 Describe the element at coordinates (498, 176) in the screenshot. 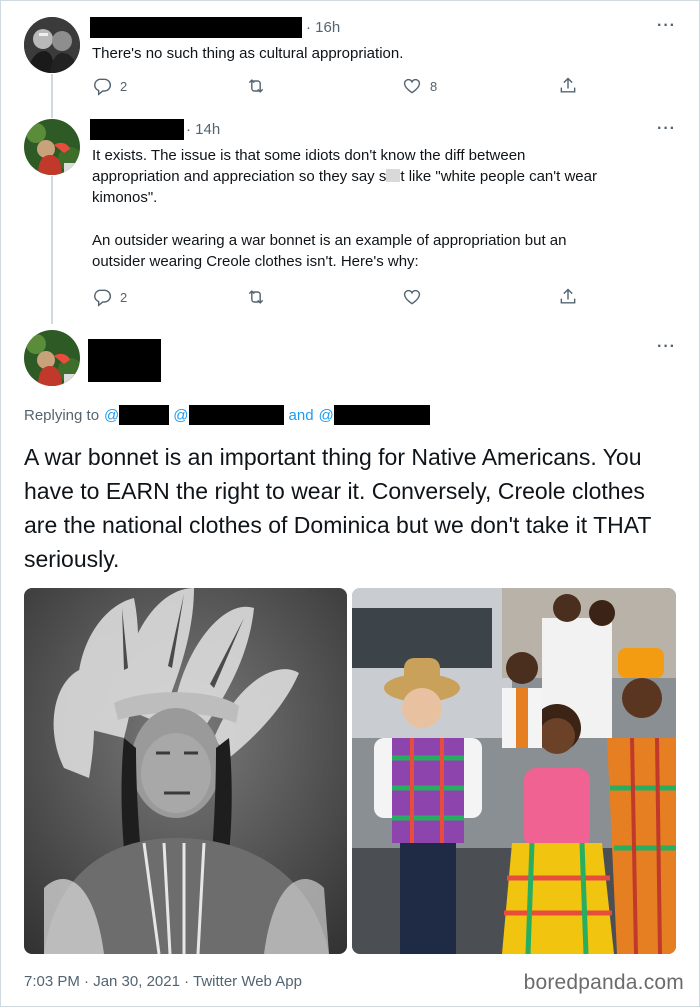

I see `tweet-line-part: t like "white people can't wear` at that location.